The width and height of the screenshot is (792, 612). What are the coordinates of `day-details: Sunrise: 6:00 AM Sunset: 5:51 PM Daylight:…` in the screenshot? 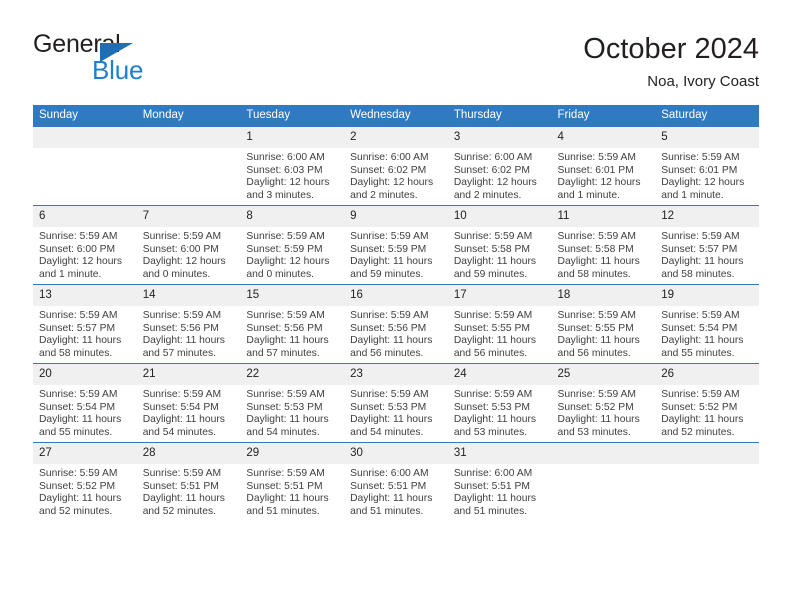 It's located at (500, 491).